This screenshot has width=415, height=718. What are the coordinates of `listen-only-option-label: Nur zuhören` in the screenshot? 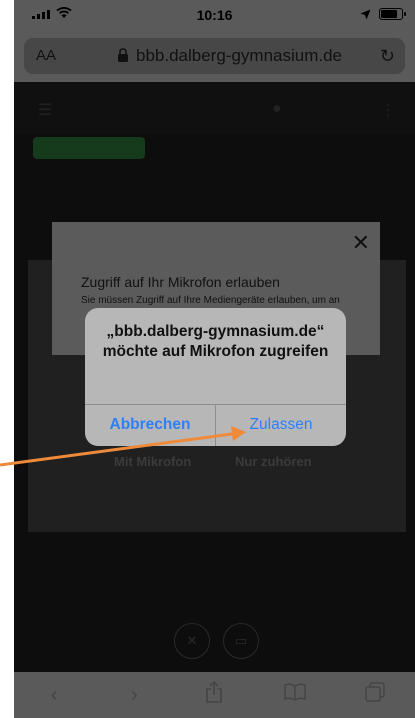 It's located at (273, 461).